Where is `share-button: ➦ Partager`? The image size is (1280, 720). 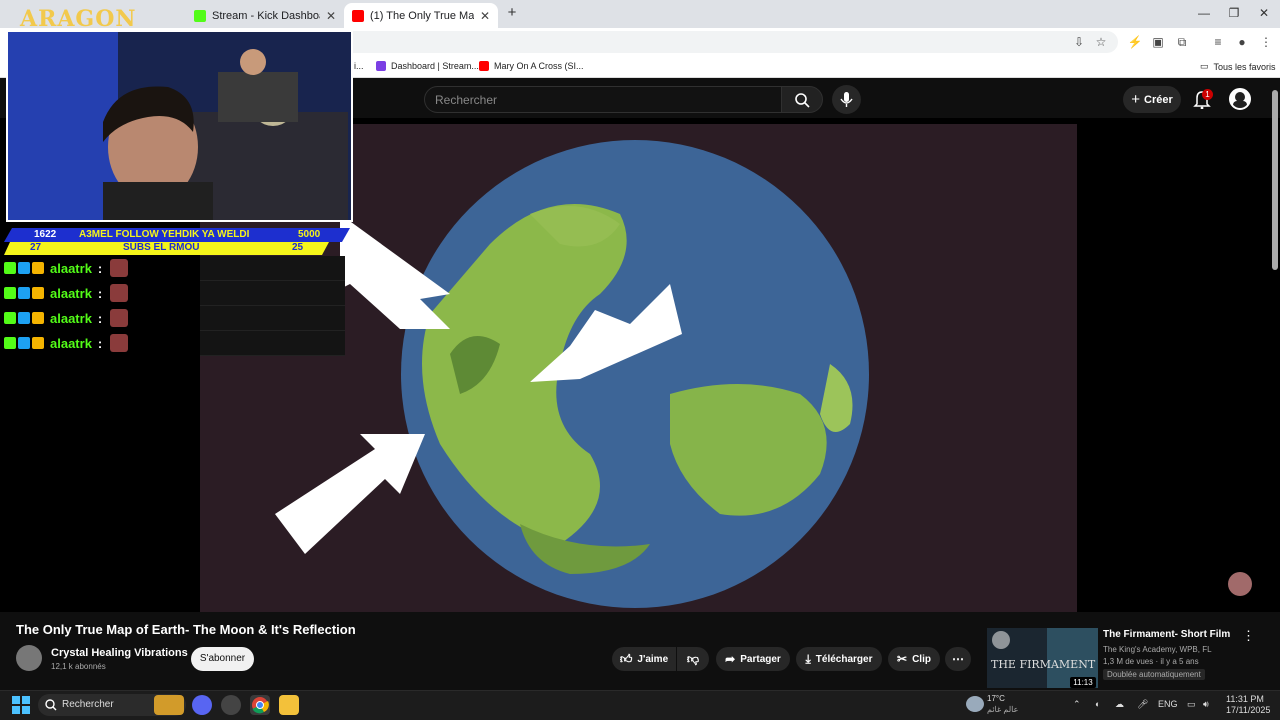 share-button: ➦ Partager is located at coordinates (753, 659).